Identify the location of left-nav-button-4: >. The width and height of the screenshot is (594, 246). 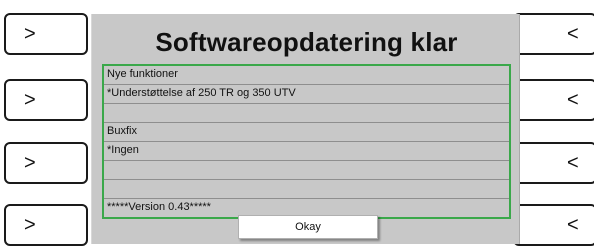
(46, 225).